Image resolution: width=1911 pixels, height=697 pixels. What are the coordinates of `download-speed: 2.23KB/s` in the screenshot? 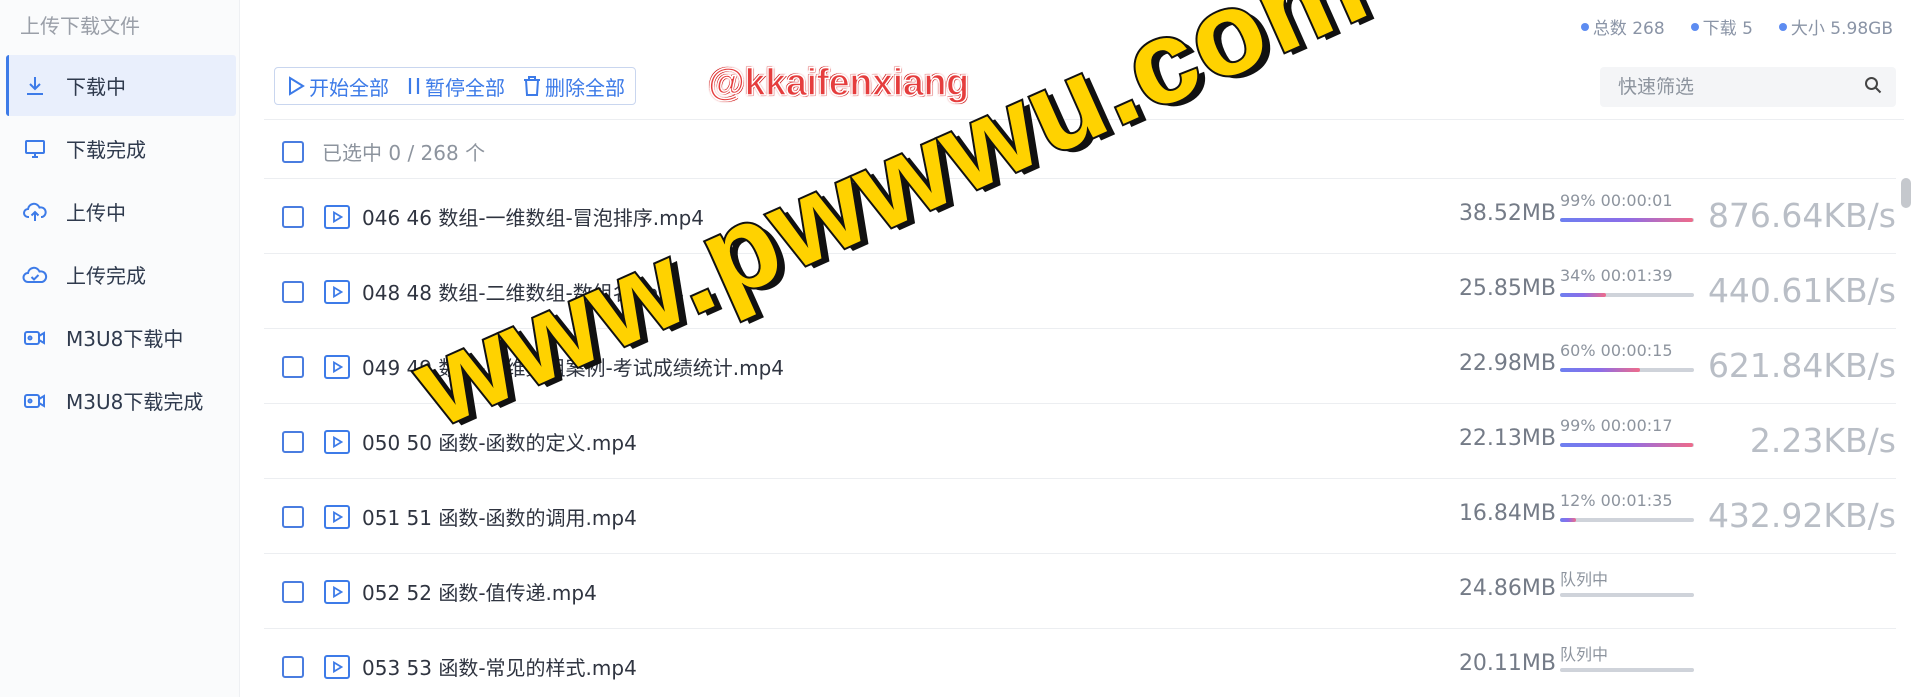 It's located at (1822, 440).